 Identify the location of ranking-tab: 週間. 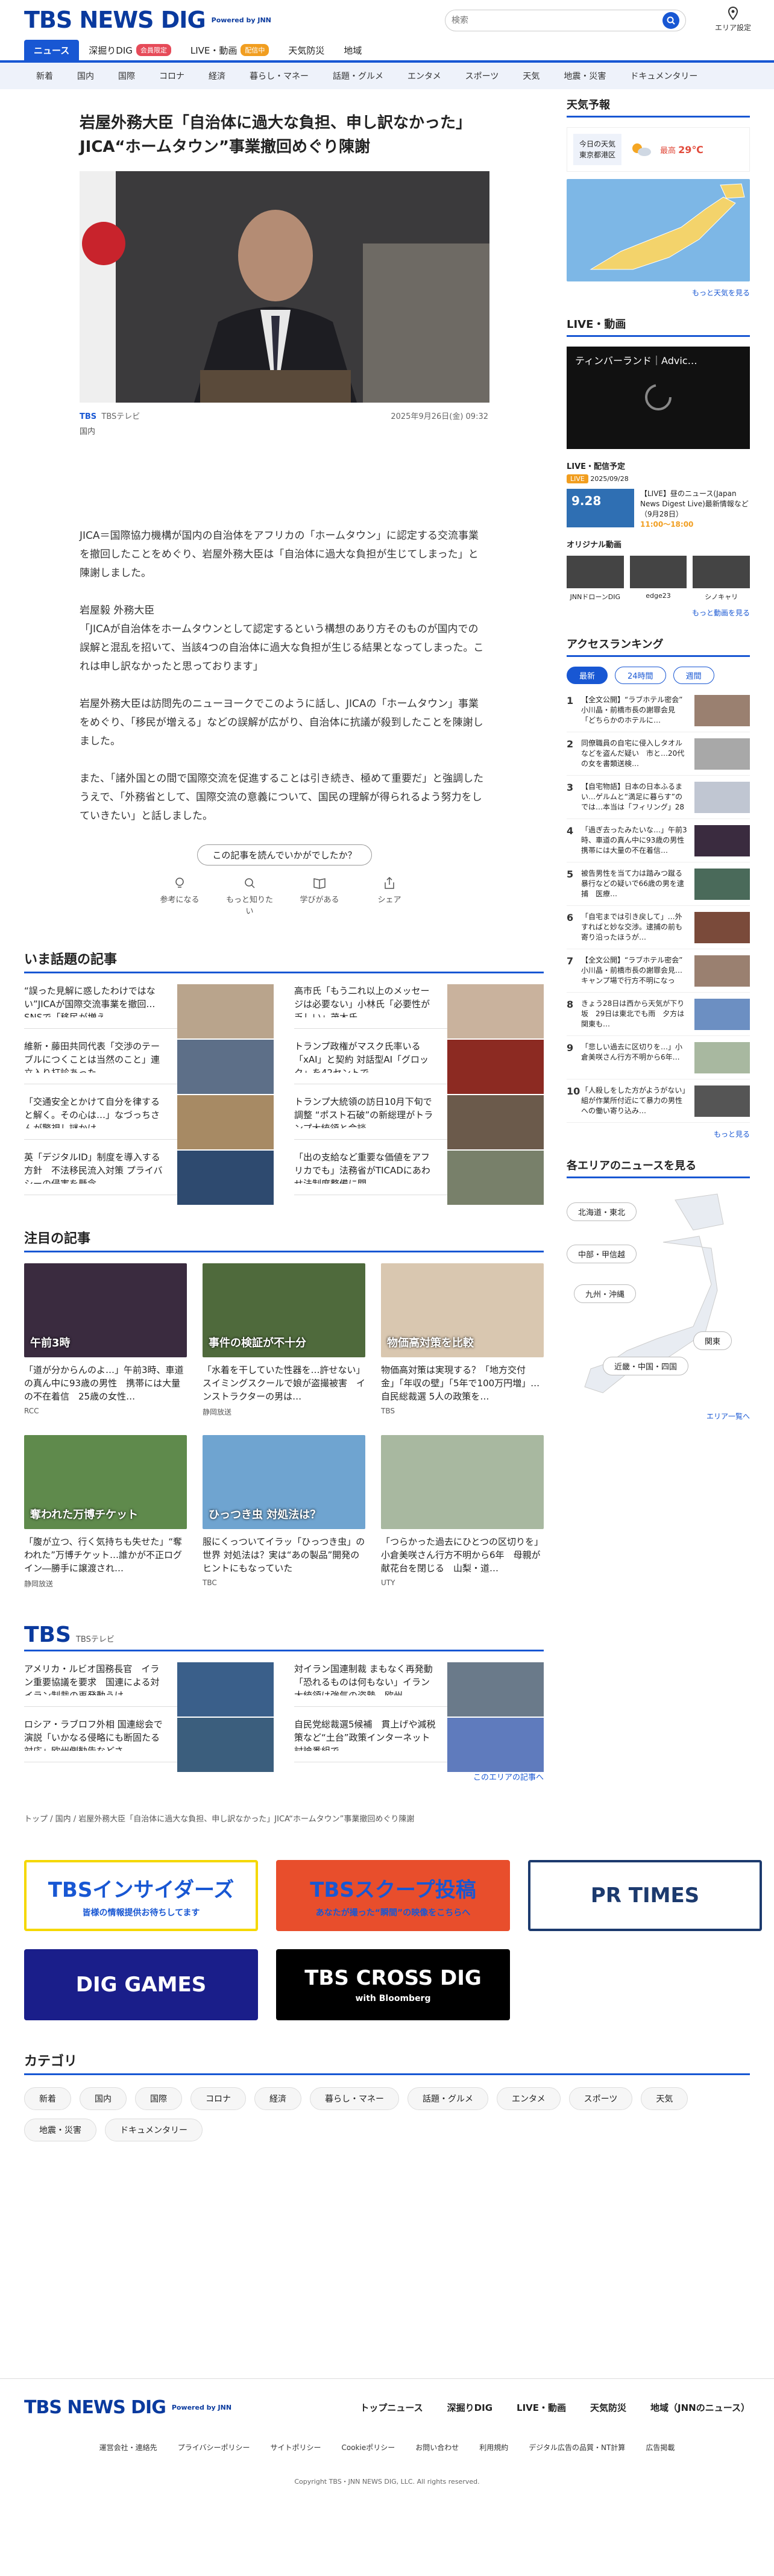
(694, 675).